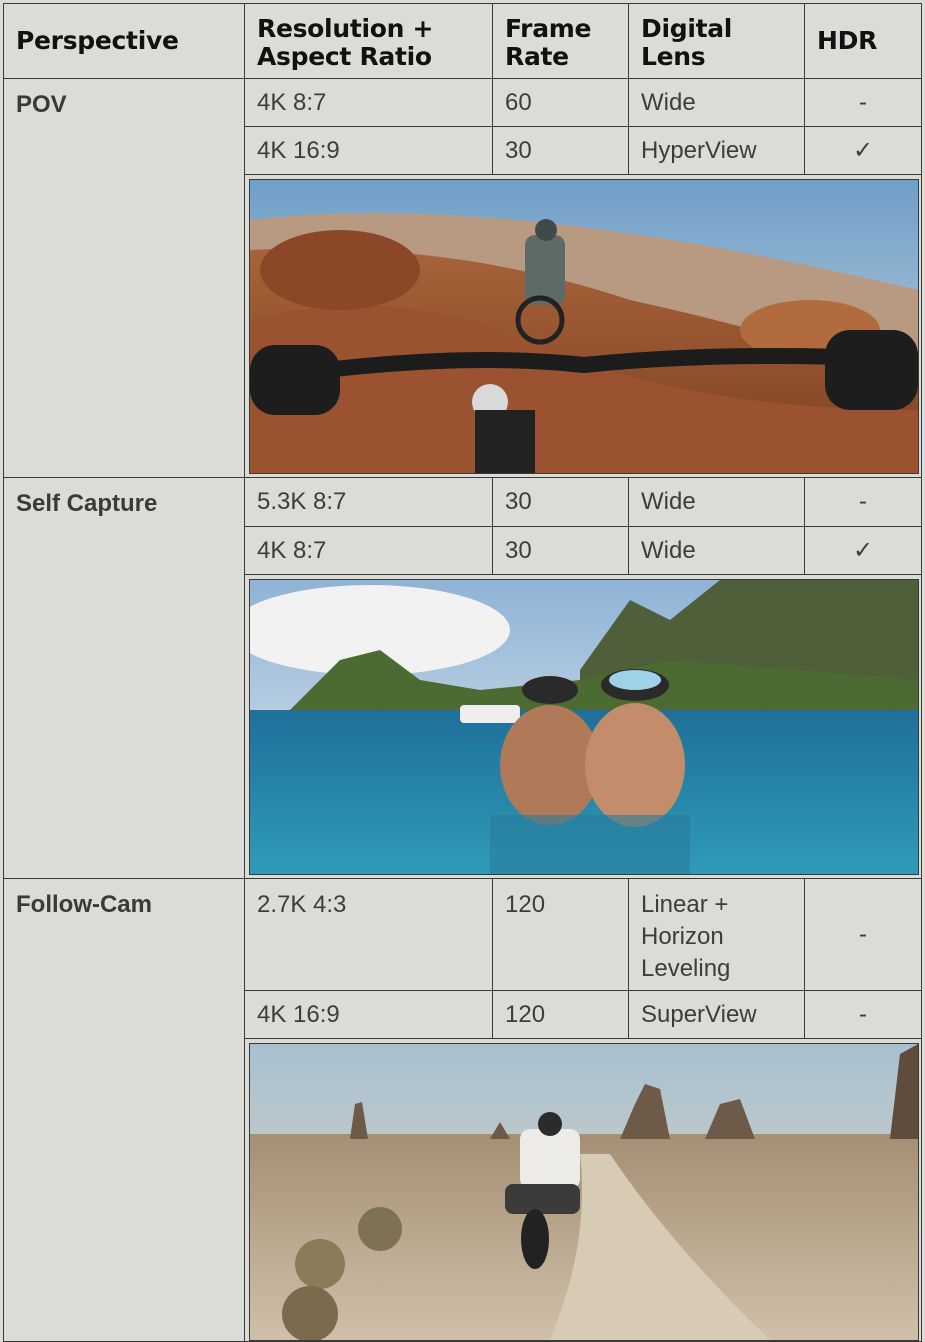 The height and width of the screenshot is (1342, 925). What do you see at coordinates (699, 1014) in the screenshot?
I see `lens-value: SuperView` at bounding box center [699, 1014].